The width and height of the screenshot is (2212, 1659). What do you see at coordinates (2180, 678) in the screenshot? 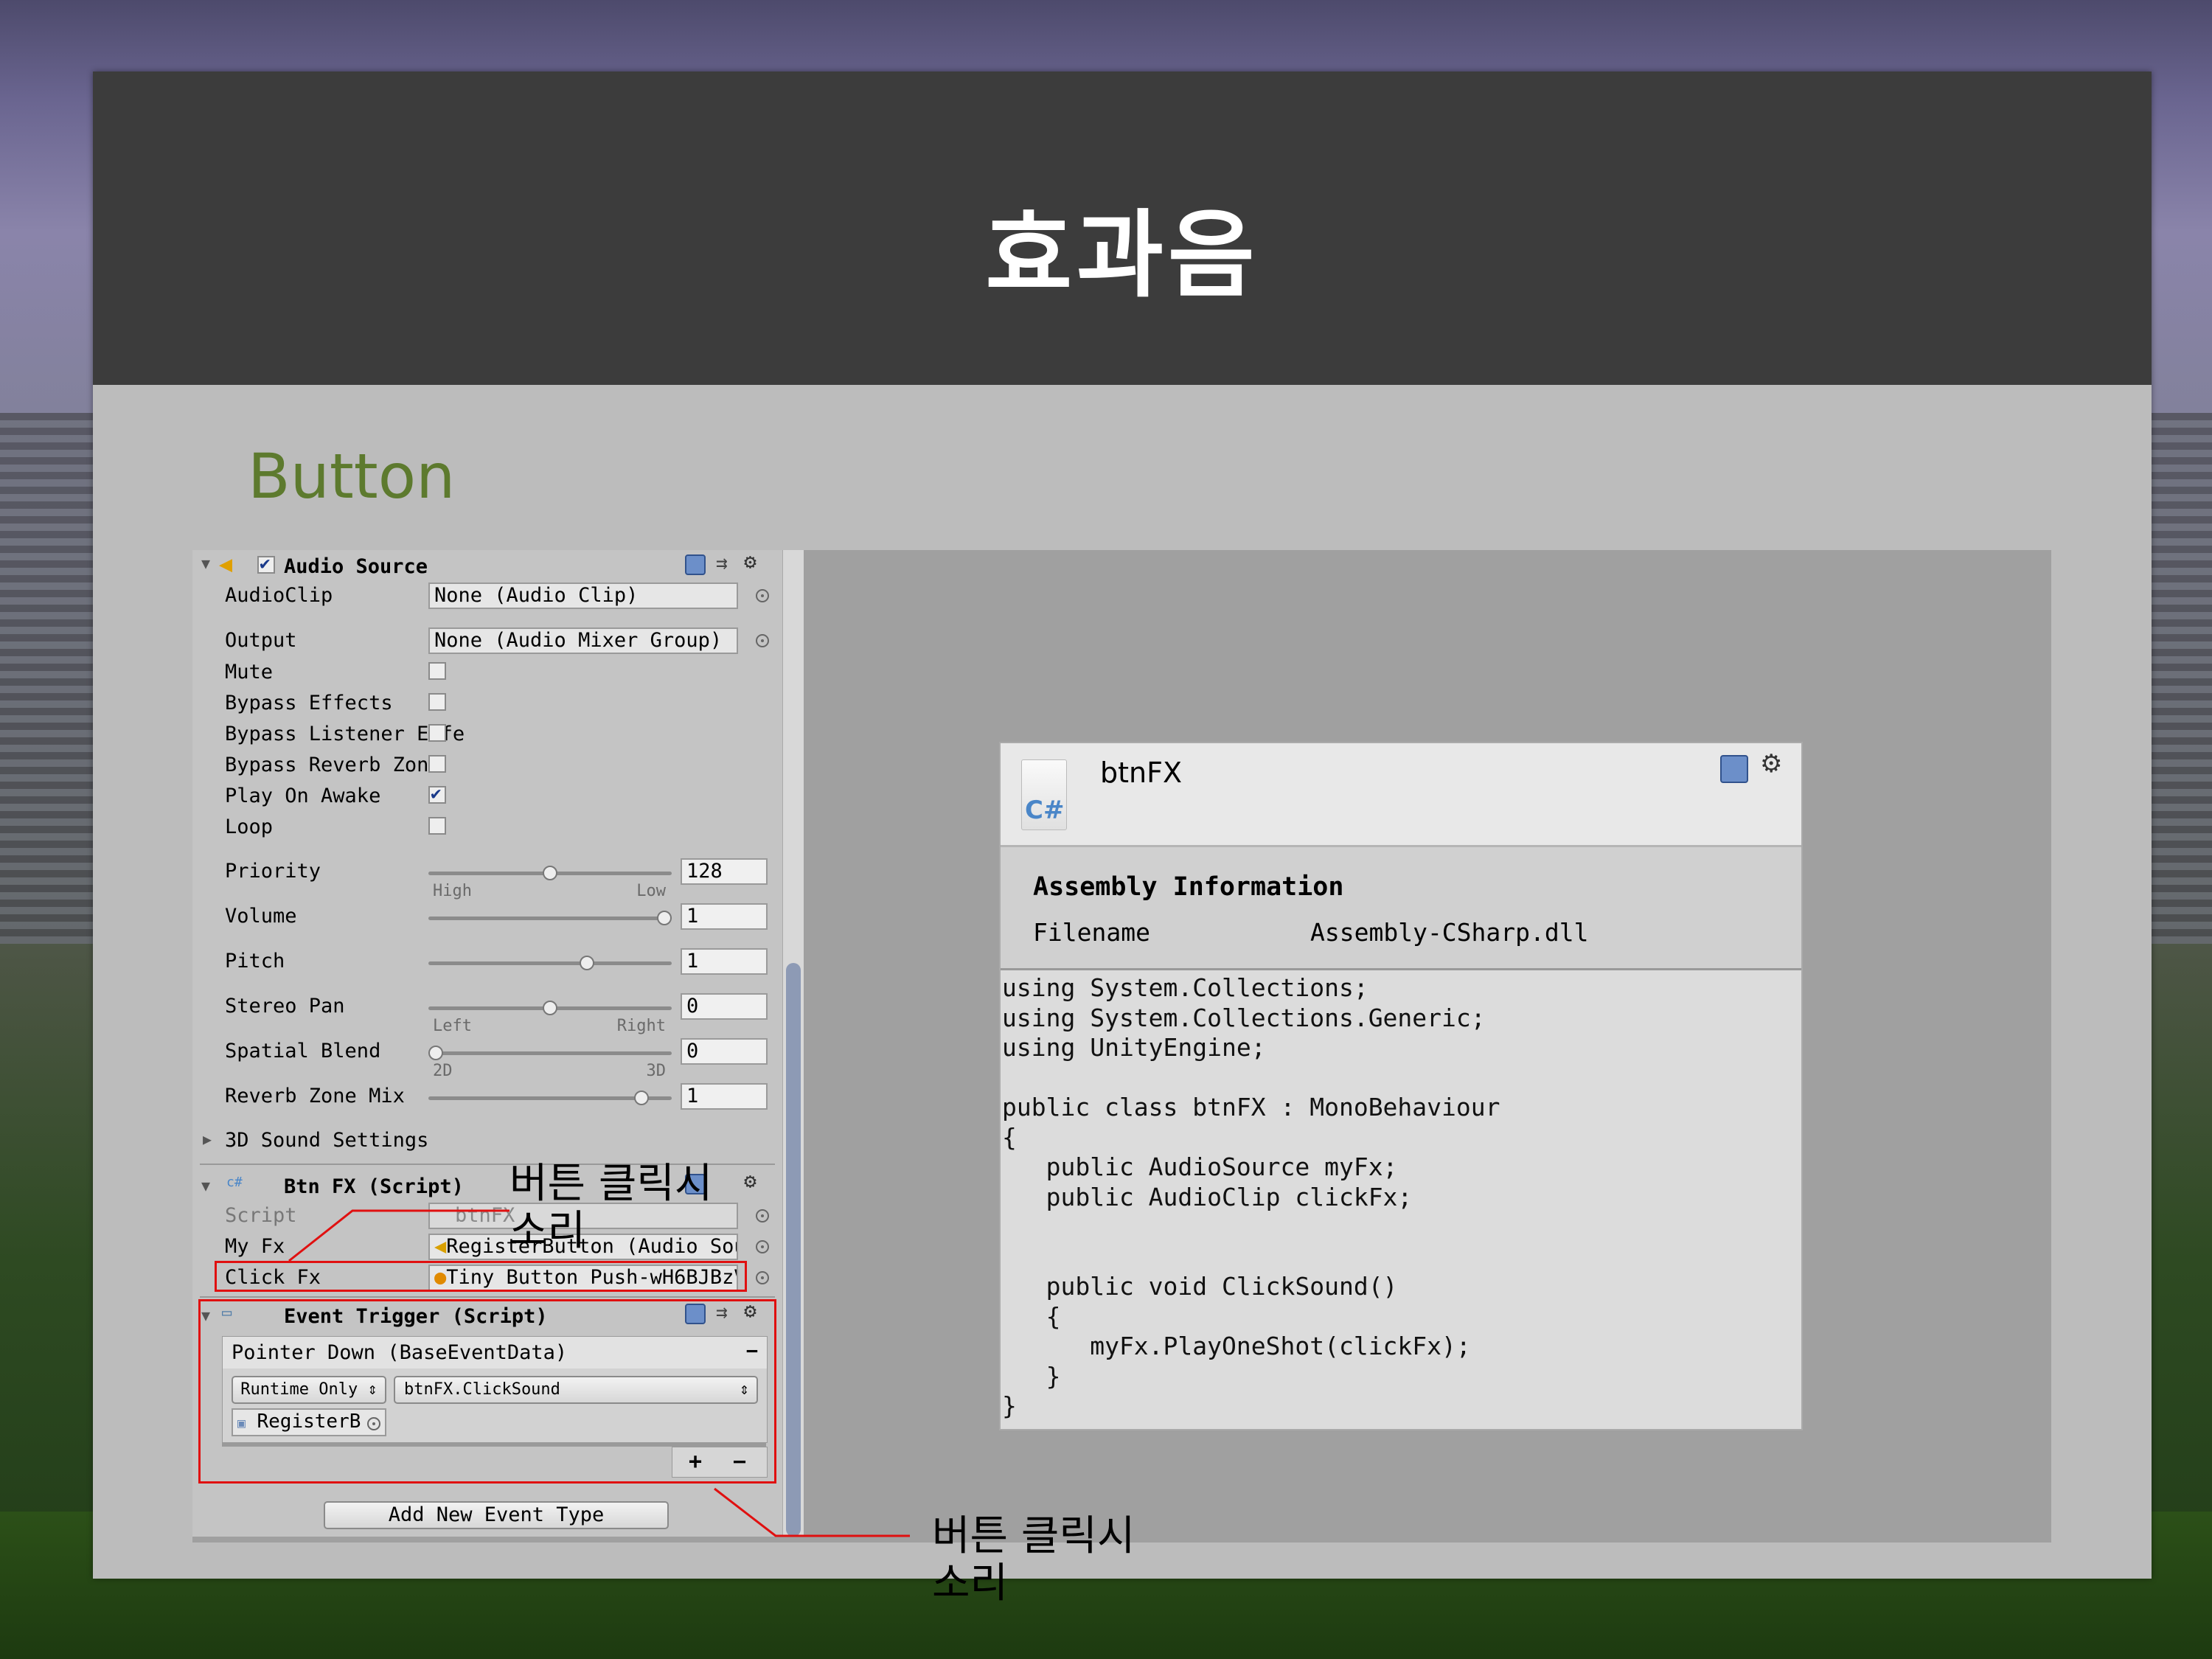
I see `background-stands-right` at bounding box center [2180, 678].